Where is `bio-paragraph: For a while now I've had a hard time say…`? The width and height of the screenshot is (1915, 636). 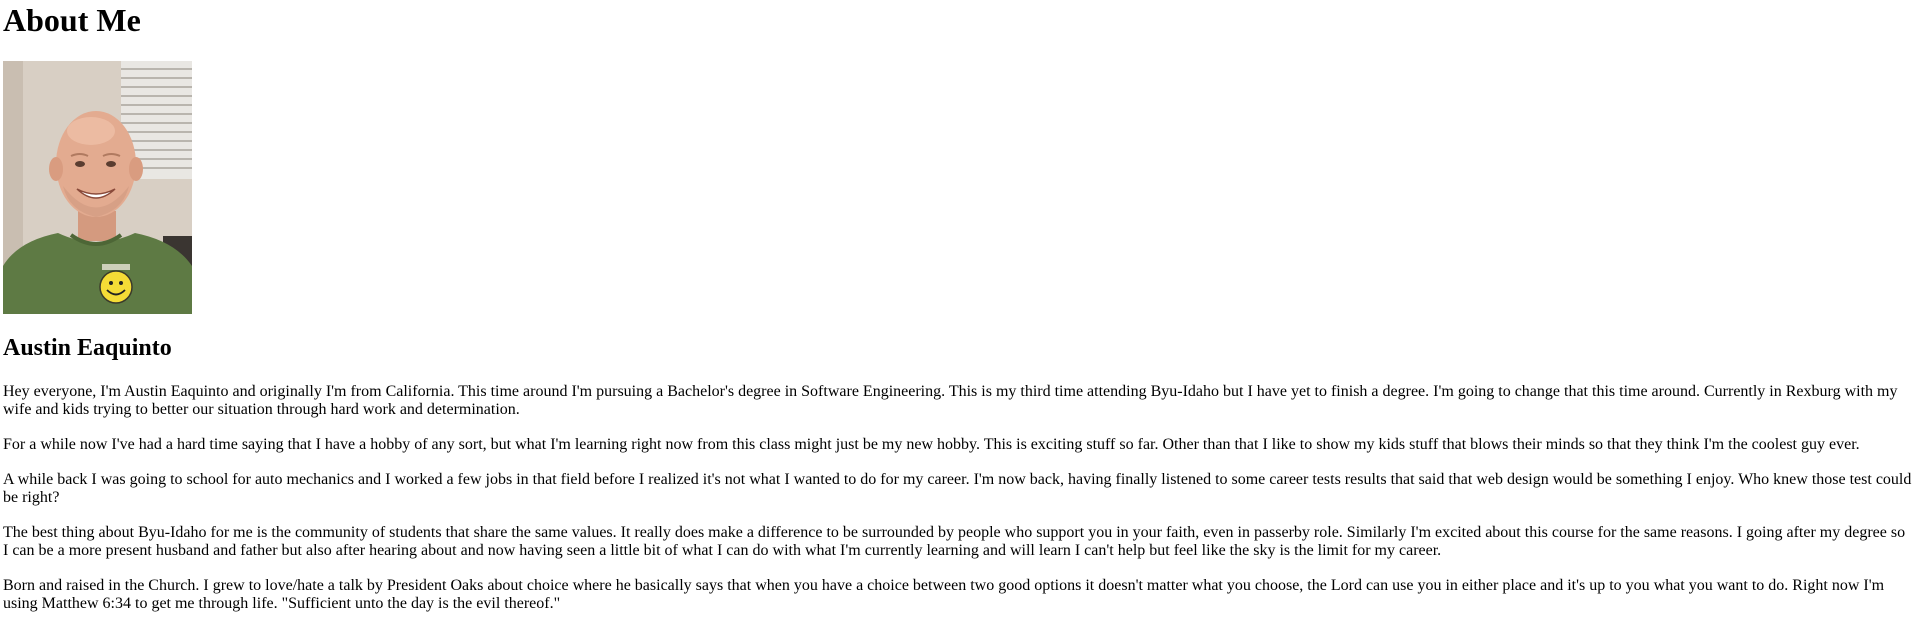
bio-paragraph: For a while now I've had a hard time say… is located at coordinates (931, 444).